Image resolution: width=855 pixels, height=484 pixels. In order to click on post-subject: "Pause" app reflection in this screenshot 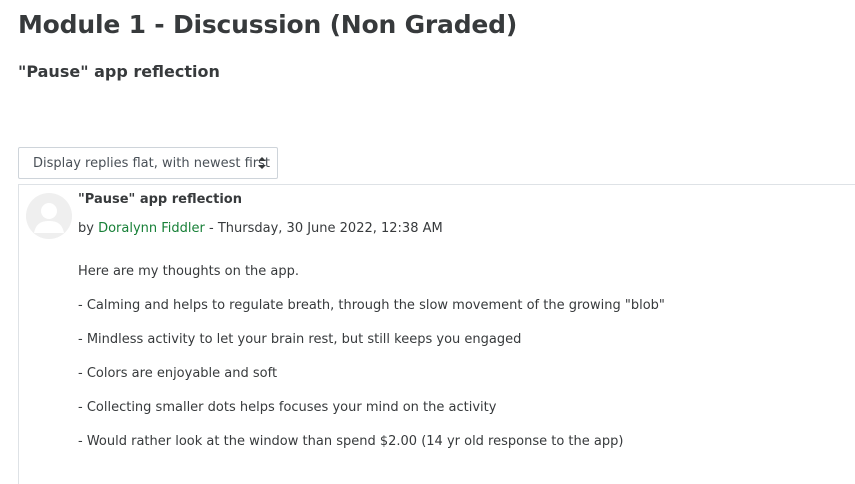, I will do `click(160, 199)`.